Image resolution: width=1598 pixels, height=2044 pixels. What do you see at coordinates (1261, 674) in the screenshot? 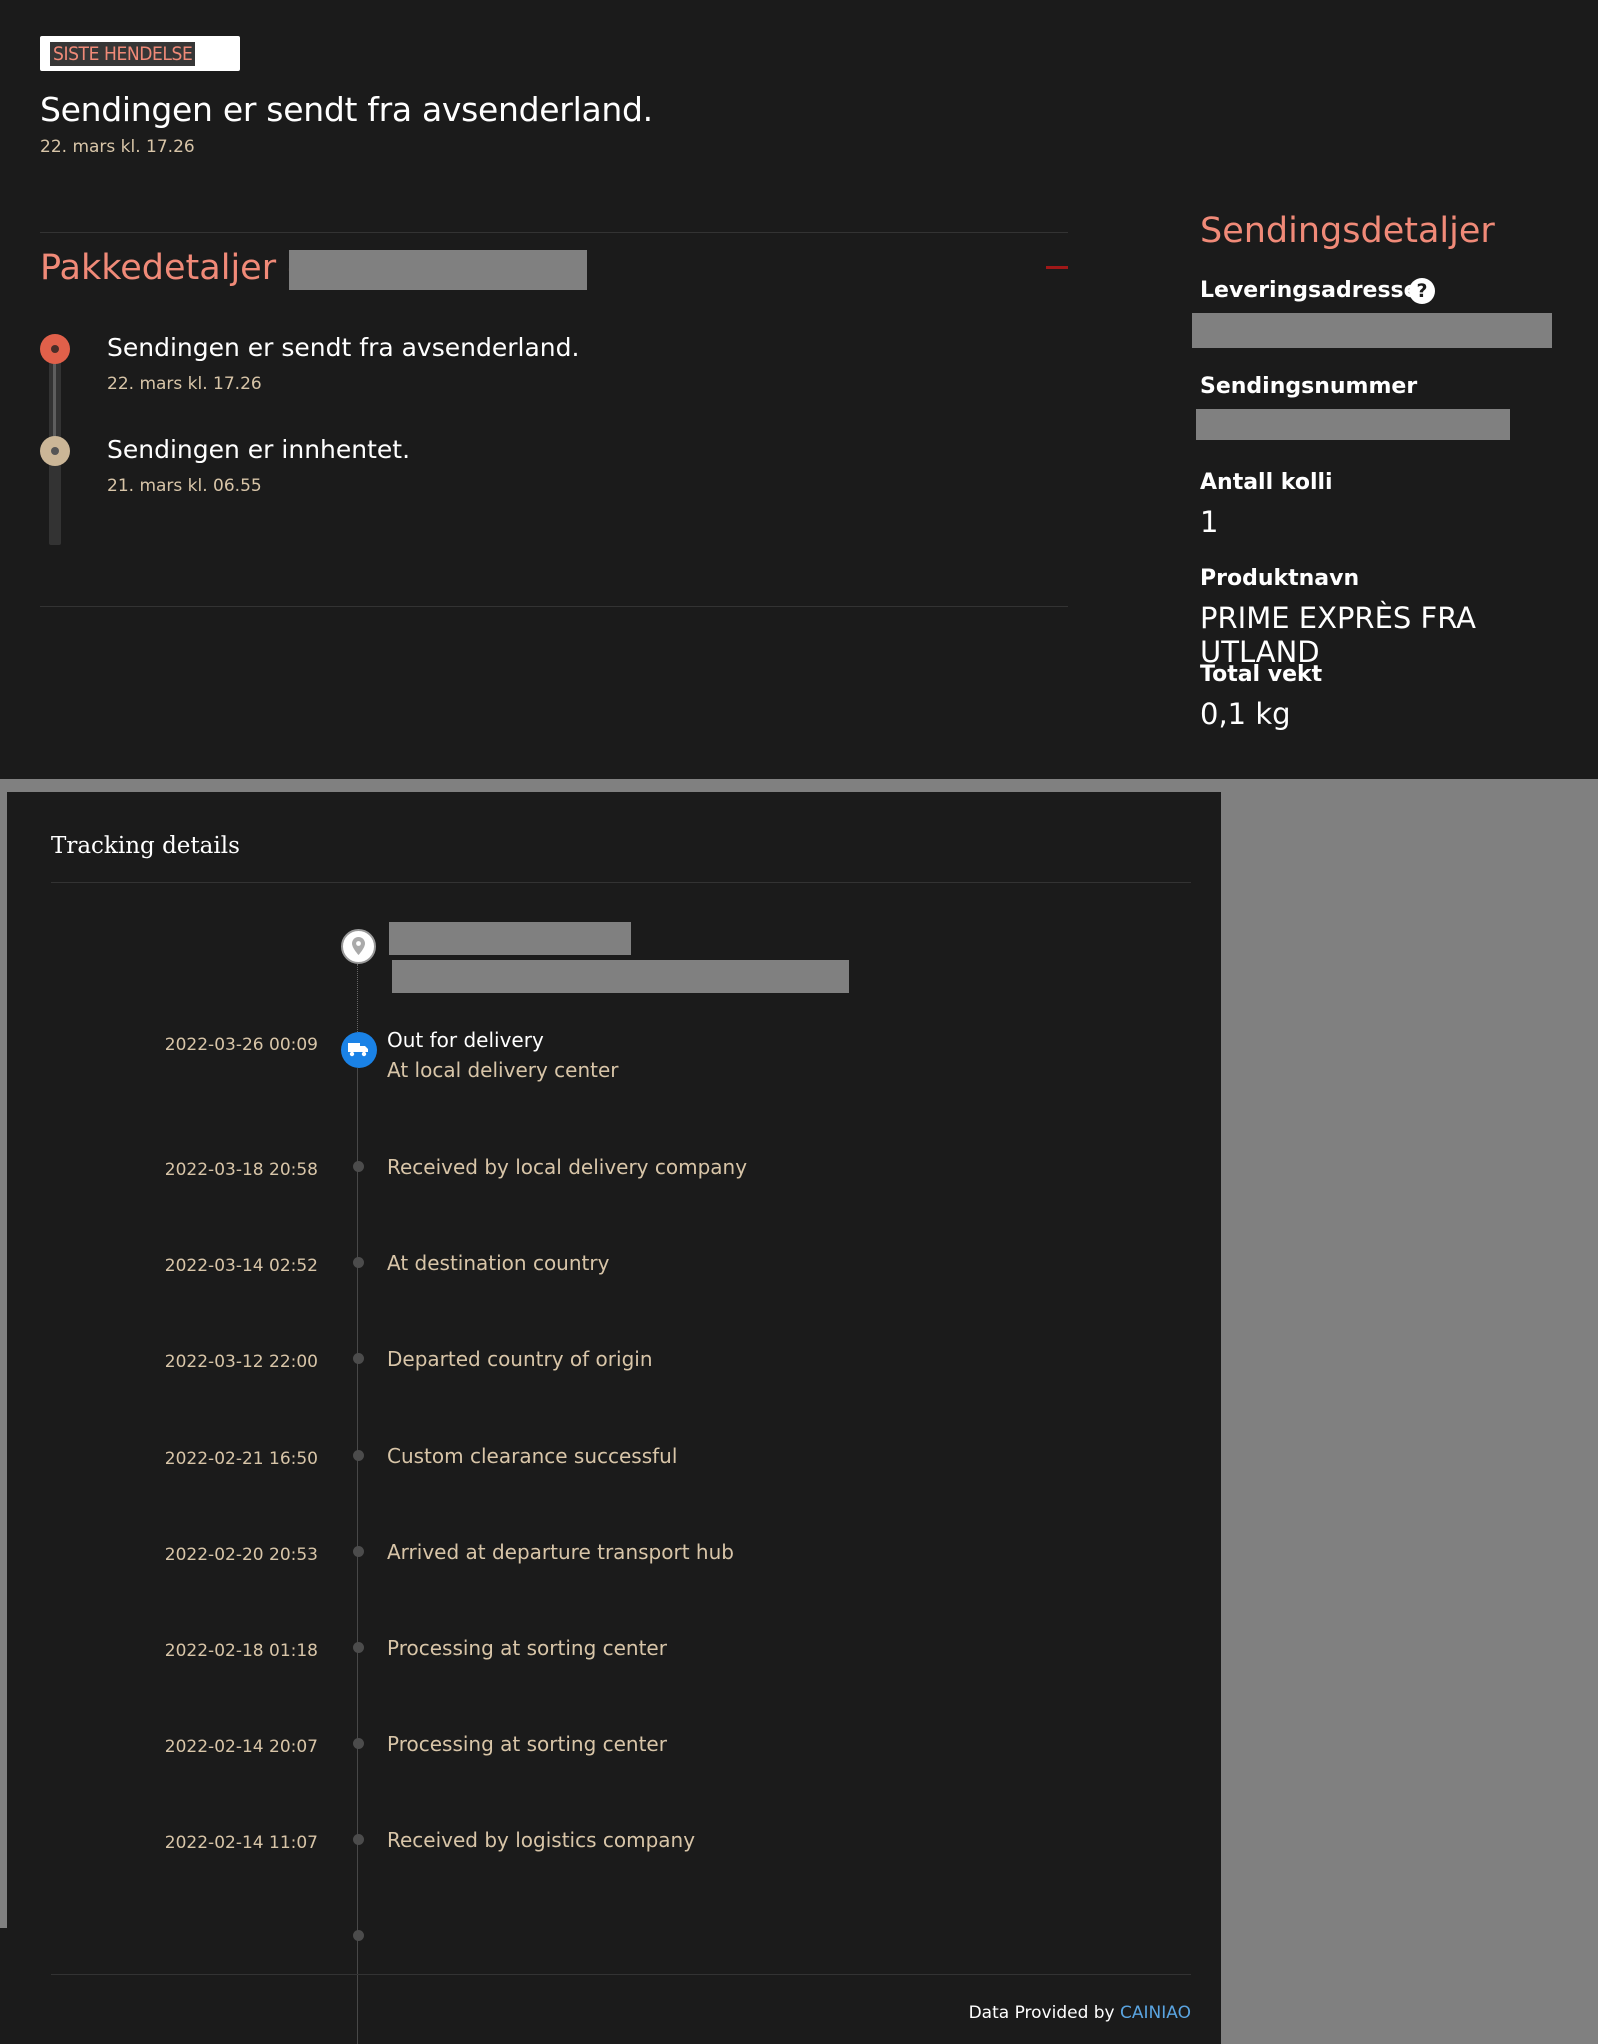
I see `total-weight-label: Total vekt` at bounding box center [1261, 674].